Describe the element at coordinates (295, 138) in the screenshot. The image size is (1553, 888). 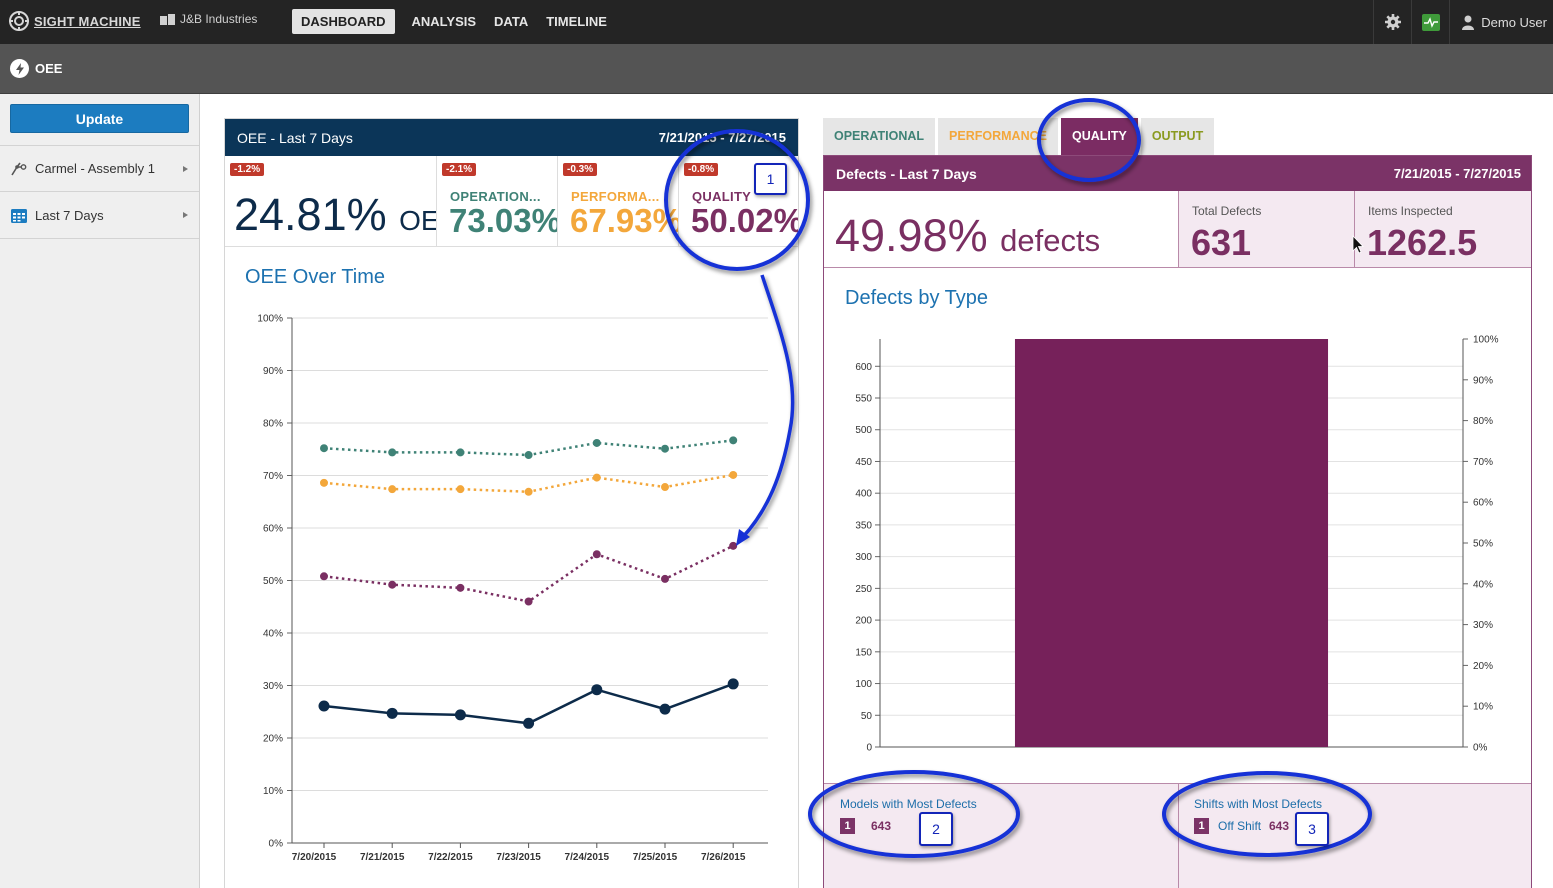
I see `oee-panel-title: OEE - Last 7 Days` at that location.